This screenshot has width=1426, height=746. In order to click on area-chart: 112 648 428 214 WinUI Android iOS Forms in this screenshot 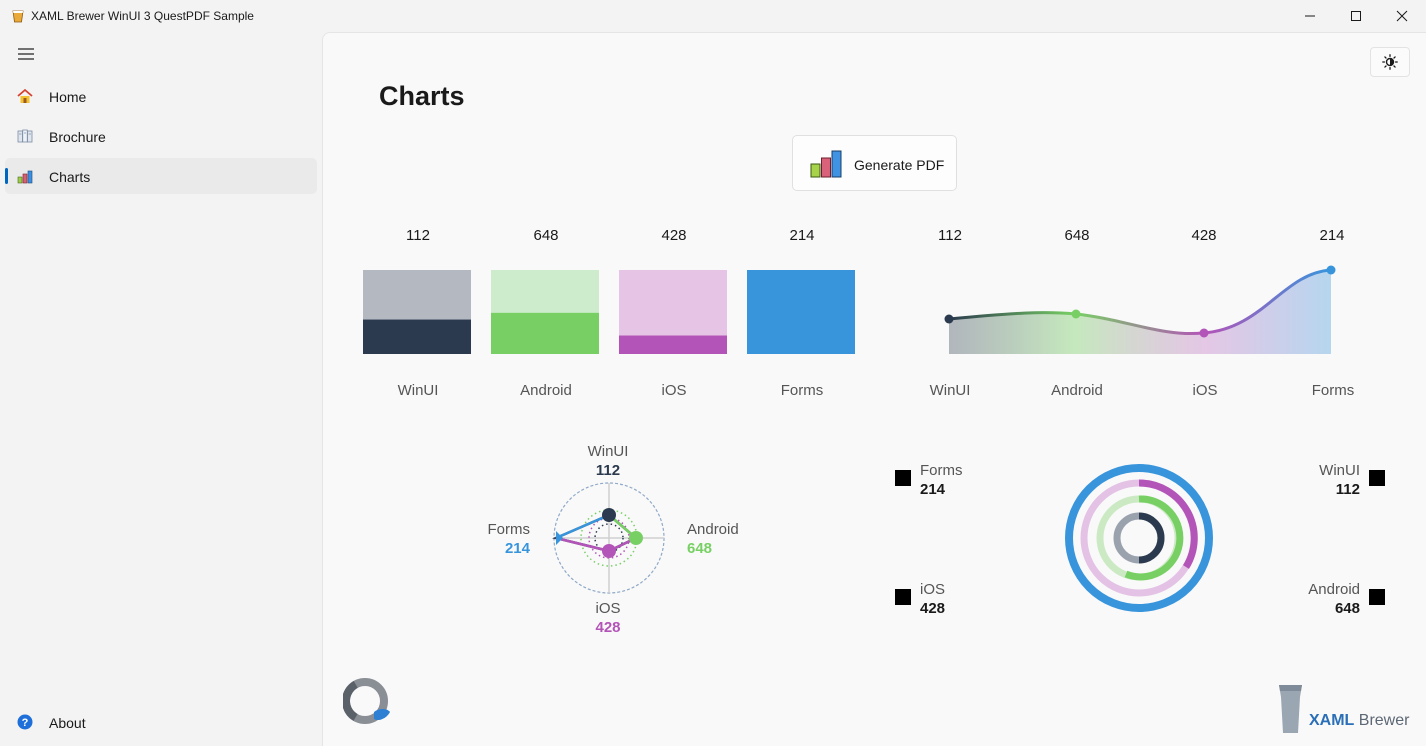, I will do `click(1142, 313)`.